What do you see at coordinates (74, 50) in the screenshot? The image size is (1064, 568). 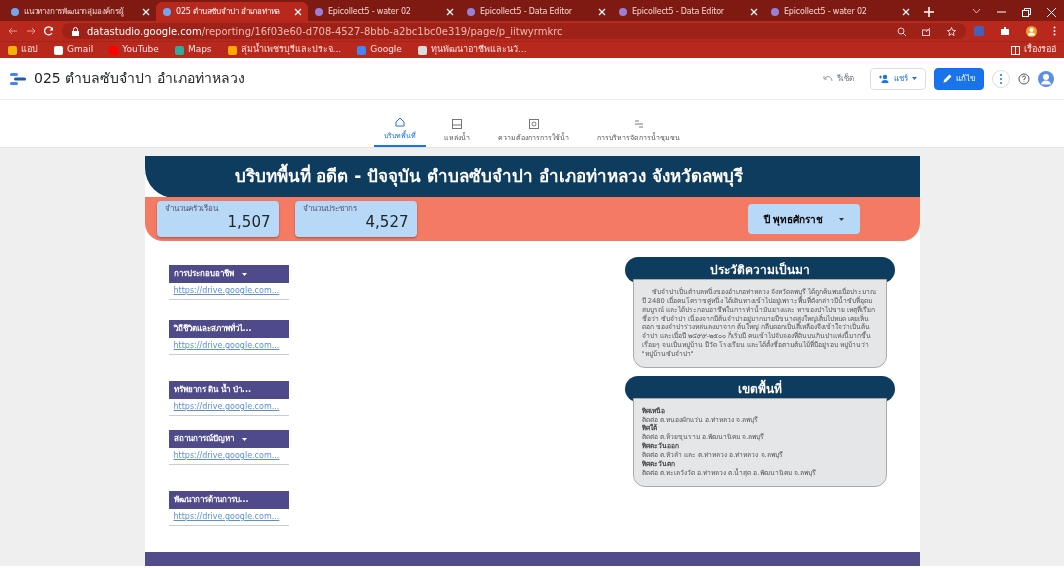 I see `bookmark: Gmail` at bounding box center [74, 50].